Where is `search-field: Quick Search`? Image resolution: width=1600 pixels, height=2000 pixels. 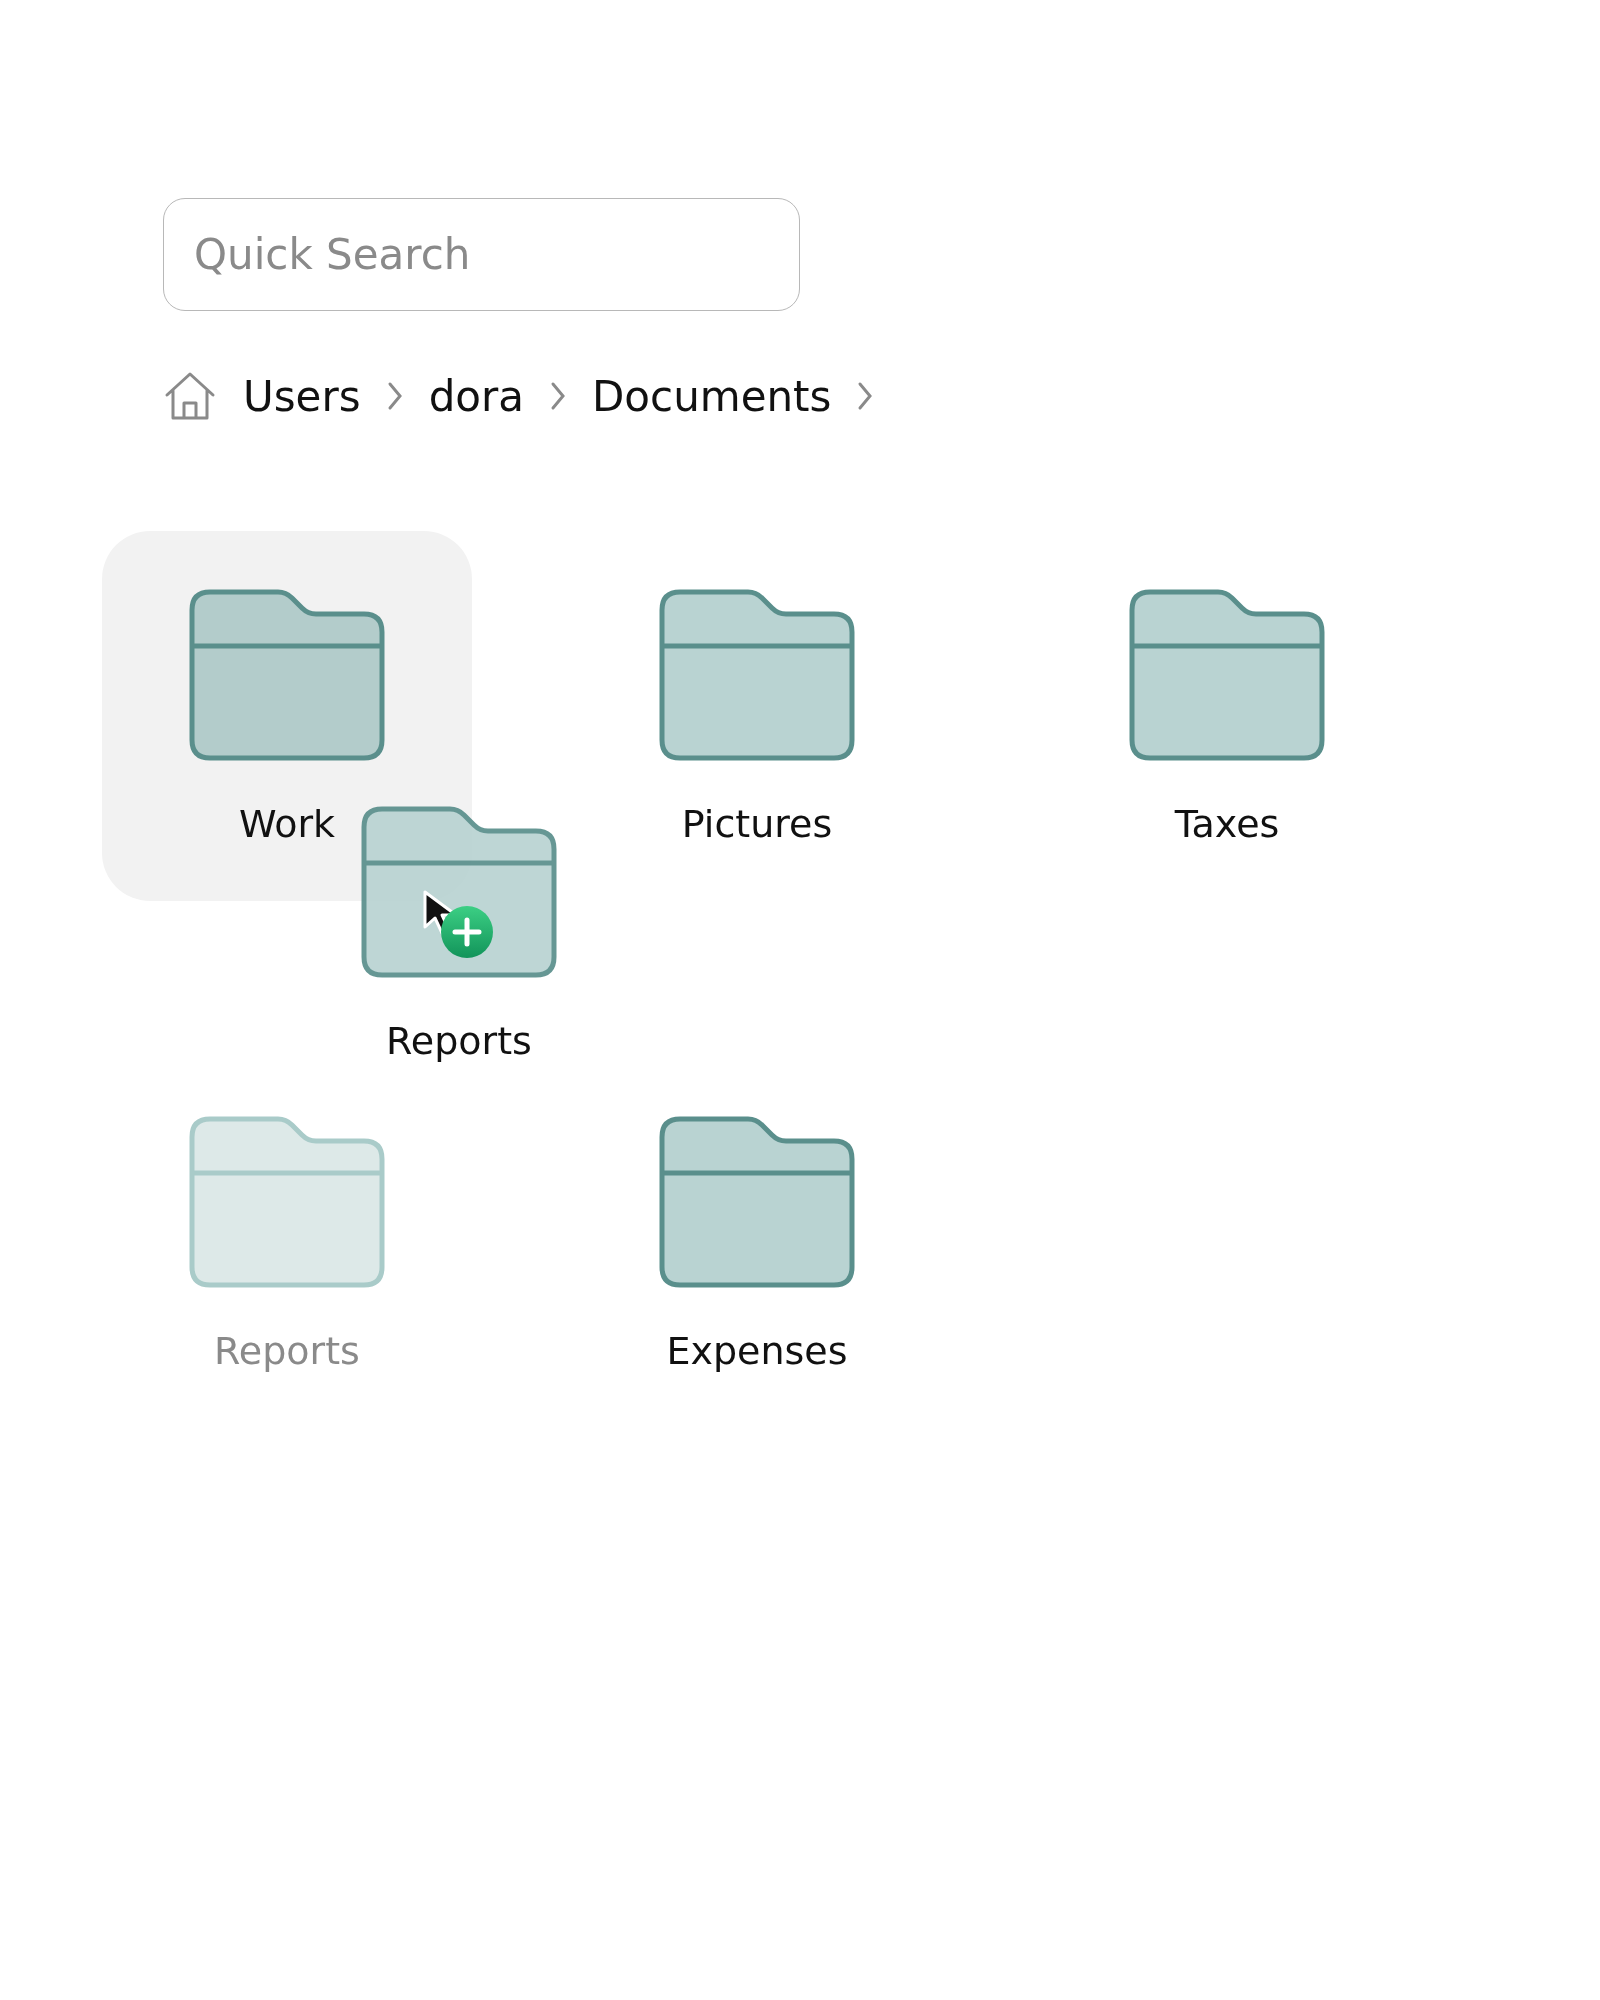 search-field: Quick Search is located at coordinates (481, 254).